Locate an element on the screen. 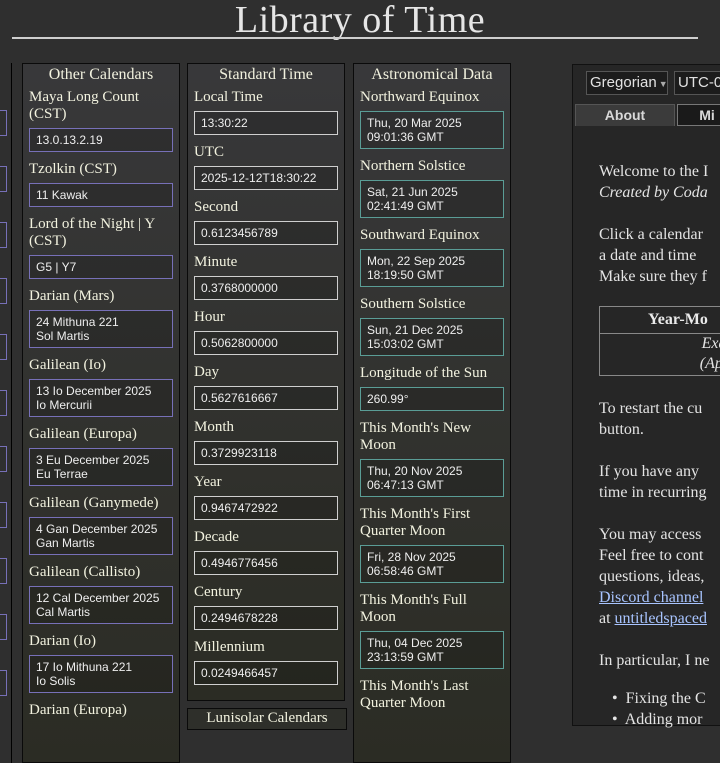  timezone-select-value: UTC-0 is located at coordinates (699, 82).